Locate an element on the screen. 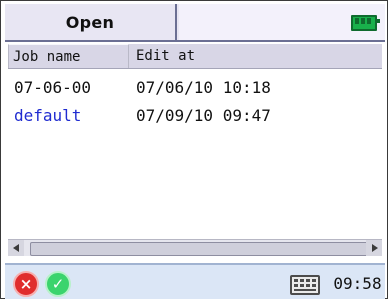 This screenshot has height=299, width=388. table-header: Job name Edit at is located at coordinates (195, 56).